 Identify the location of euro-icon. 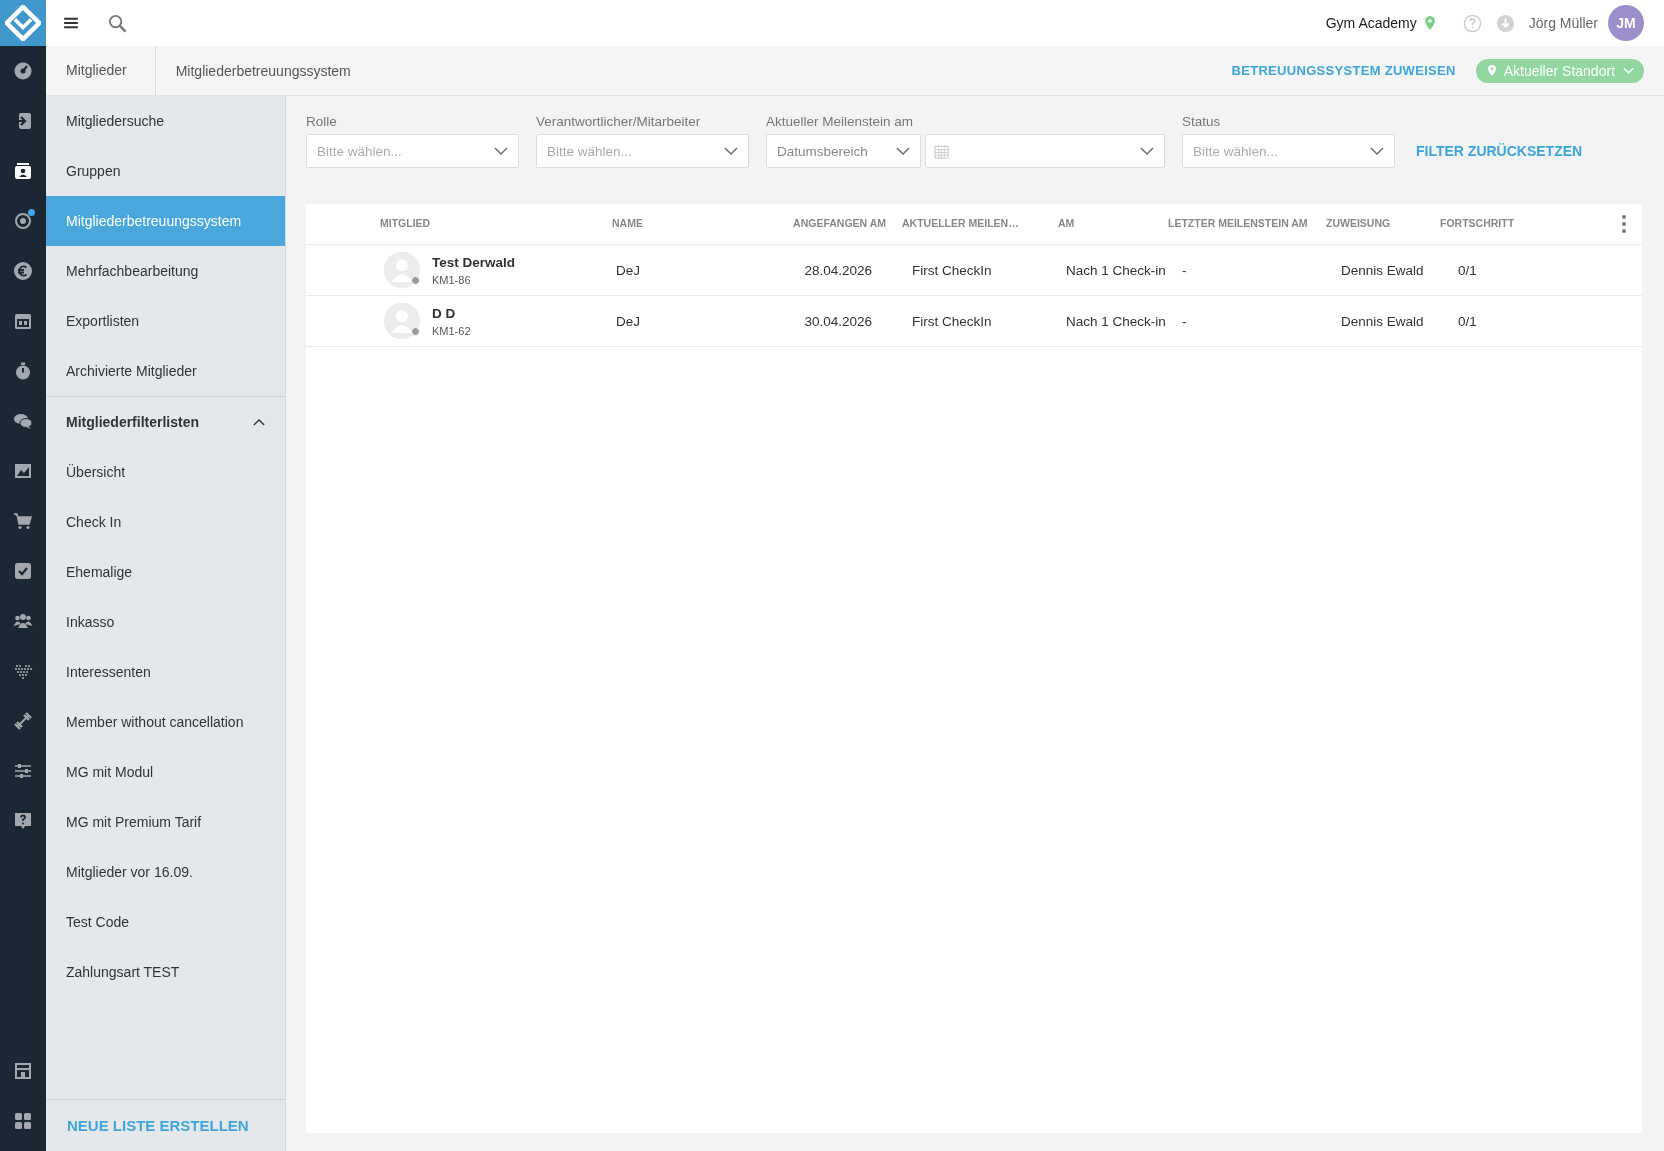
(23, 271).